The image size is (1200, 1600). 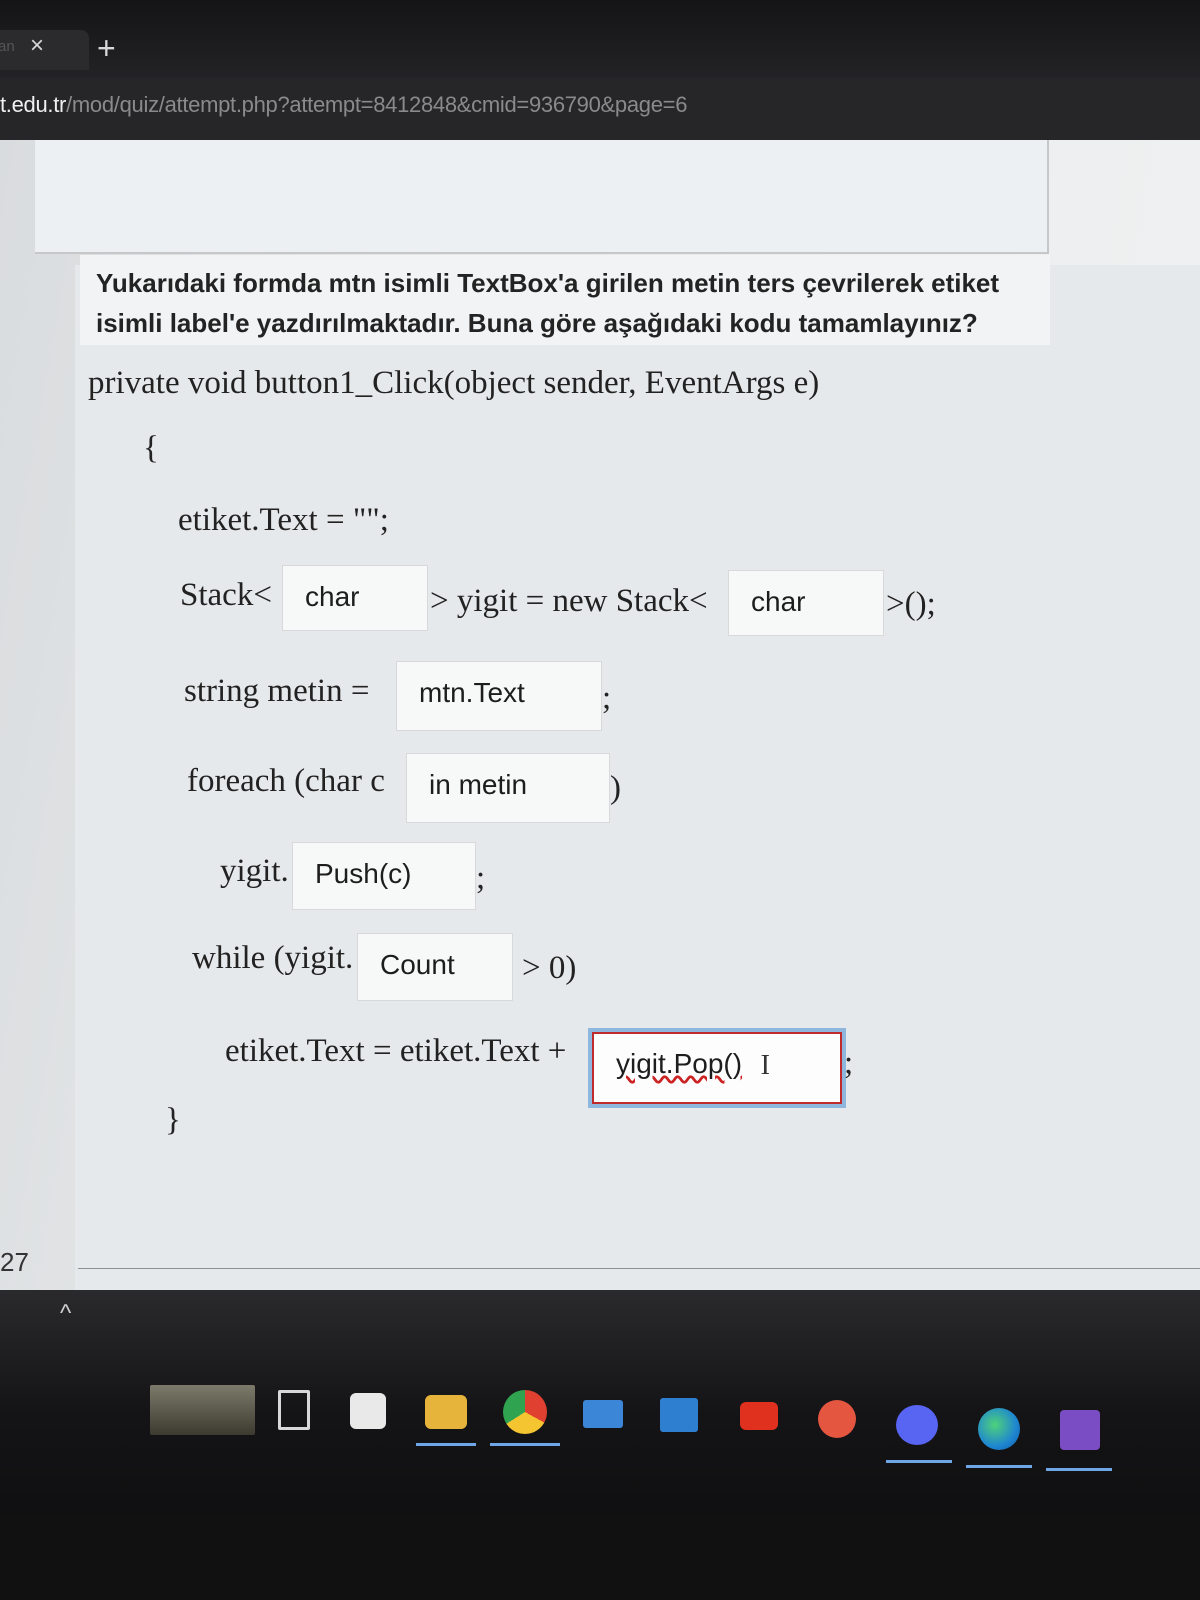 I want to click on tab-close-icon: ×, so click(x=37, y=46).